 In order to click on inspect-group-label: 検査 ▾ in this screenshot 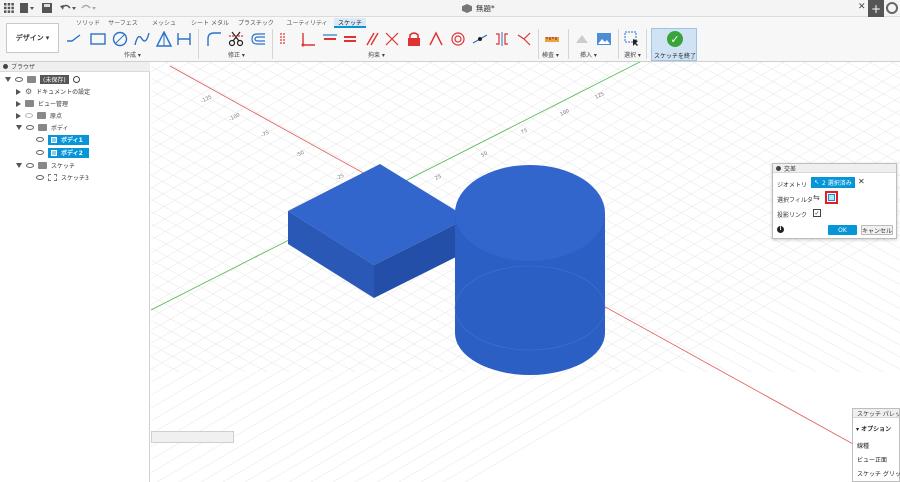, I will do `click(550, 54)`.